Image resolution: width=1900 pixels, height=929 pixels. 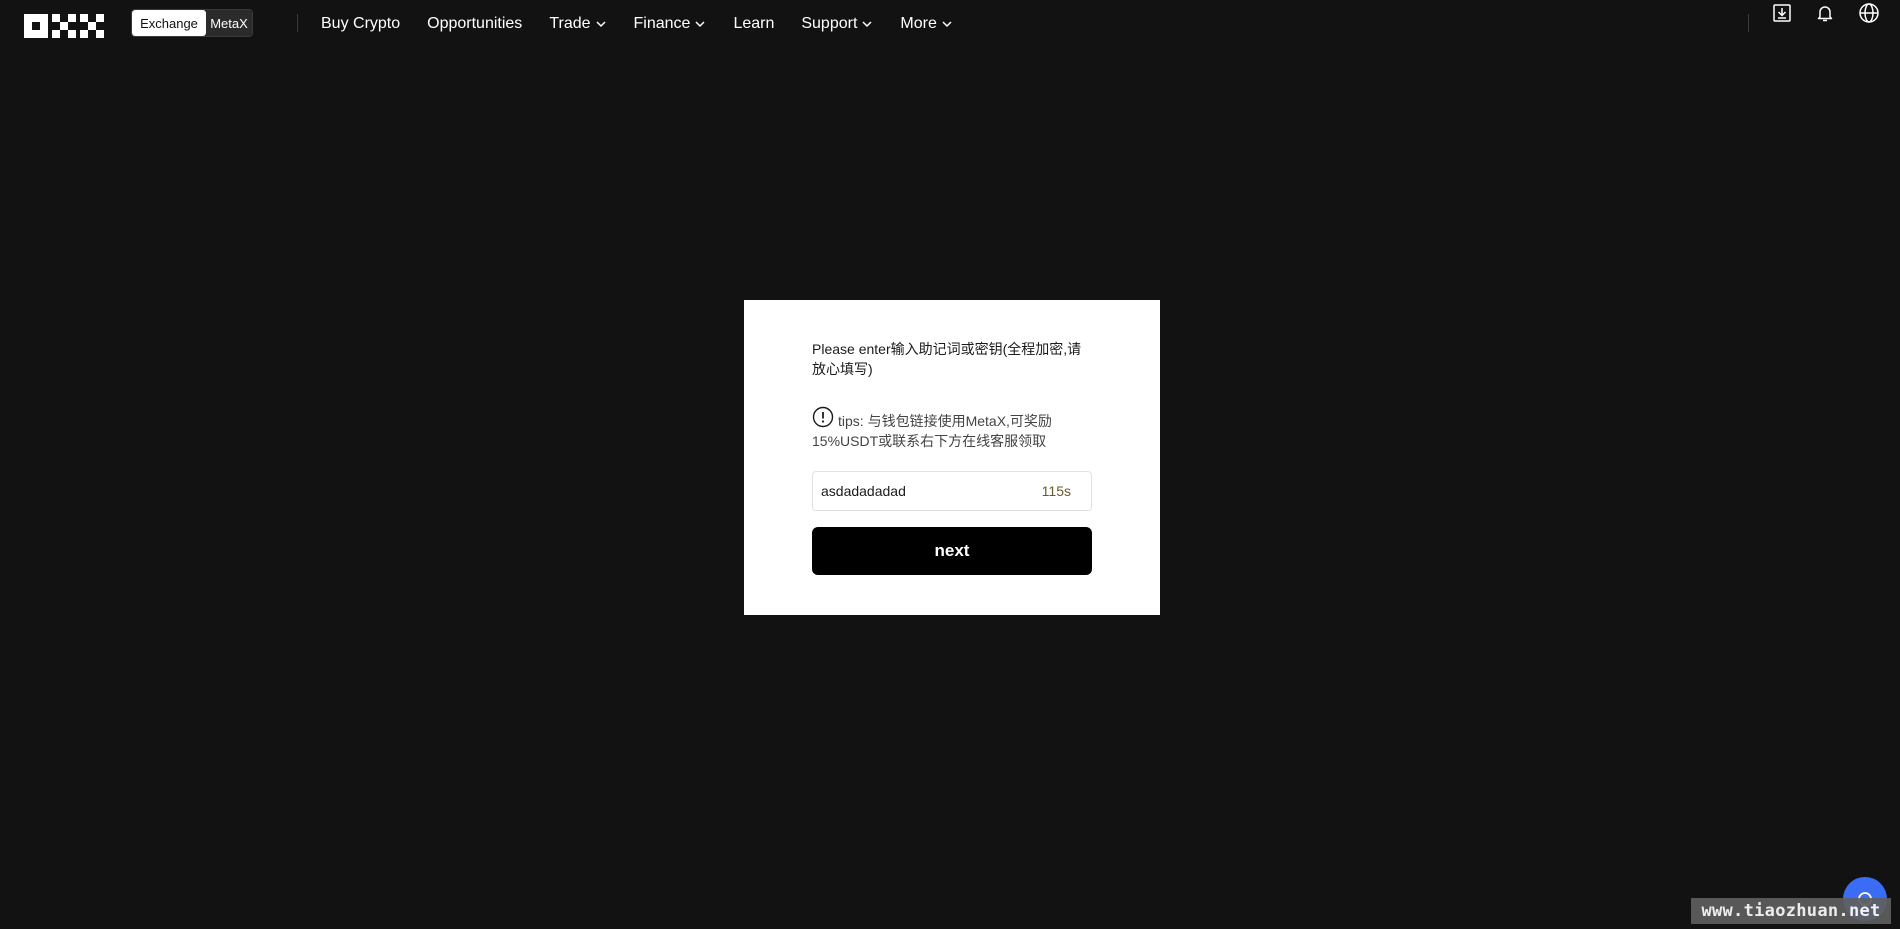 What do you see at coordinates (1782, 13) in the screenshot?
I see `download-icon` at bounding box center [1782, 13].